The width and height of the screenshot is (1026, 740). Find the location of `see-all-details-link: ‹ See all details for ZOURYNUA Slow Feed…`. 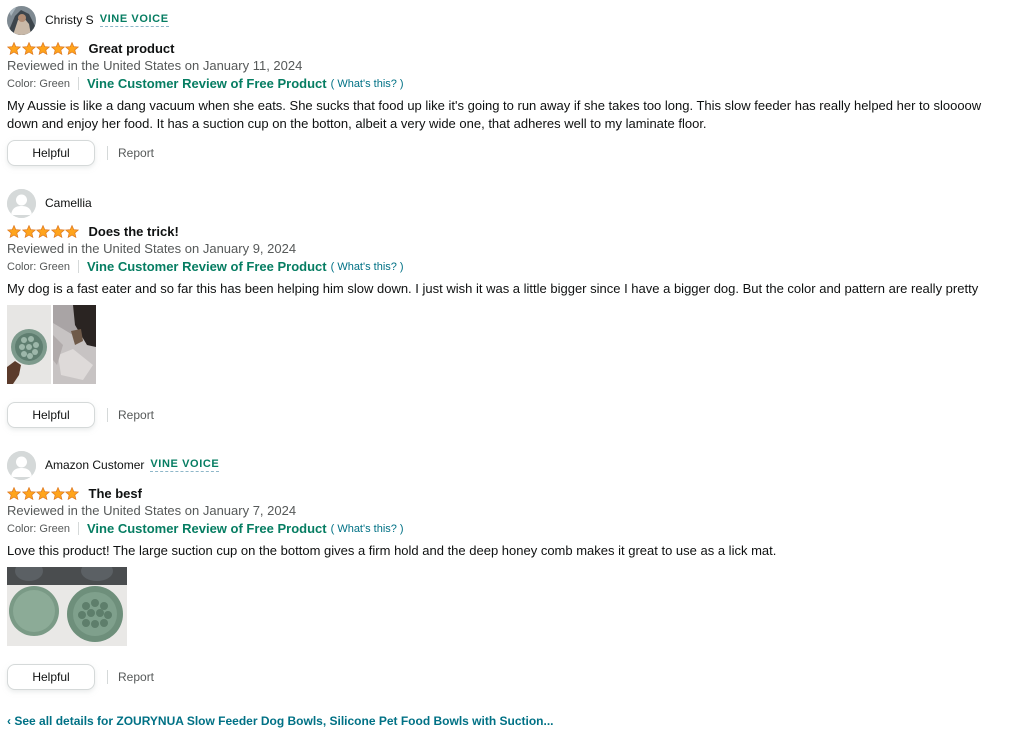

see-all-details-link: ‹ See all details for ZOURYNUA Slow Feed… is located at coordinates (280, 721).